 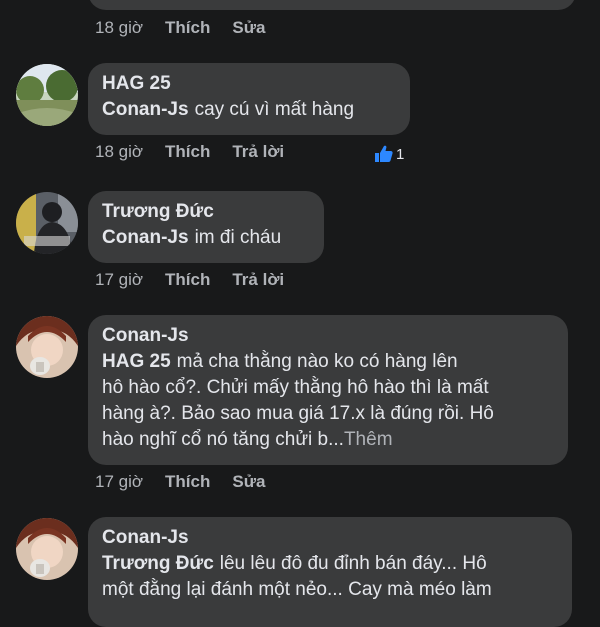 I want to click on see-more-link: Thêm, so click(x=368, y=439).